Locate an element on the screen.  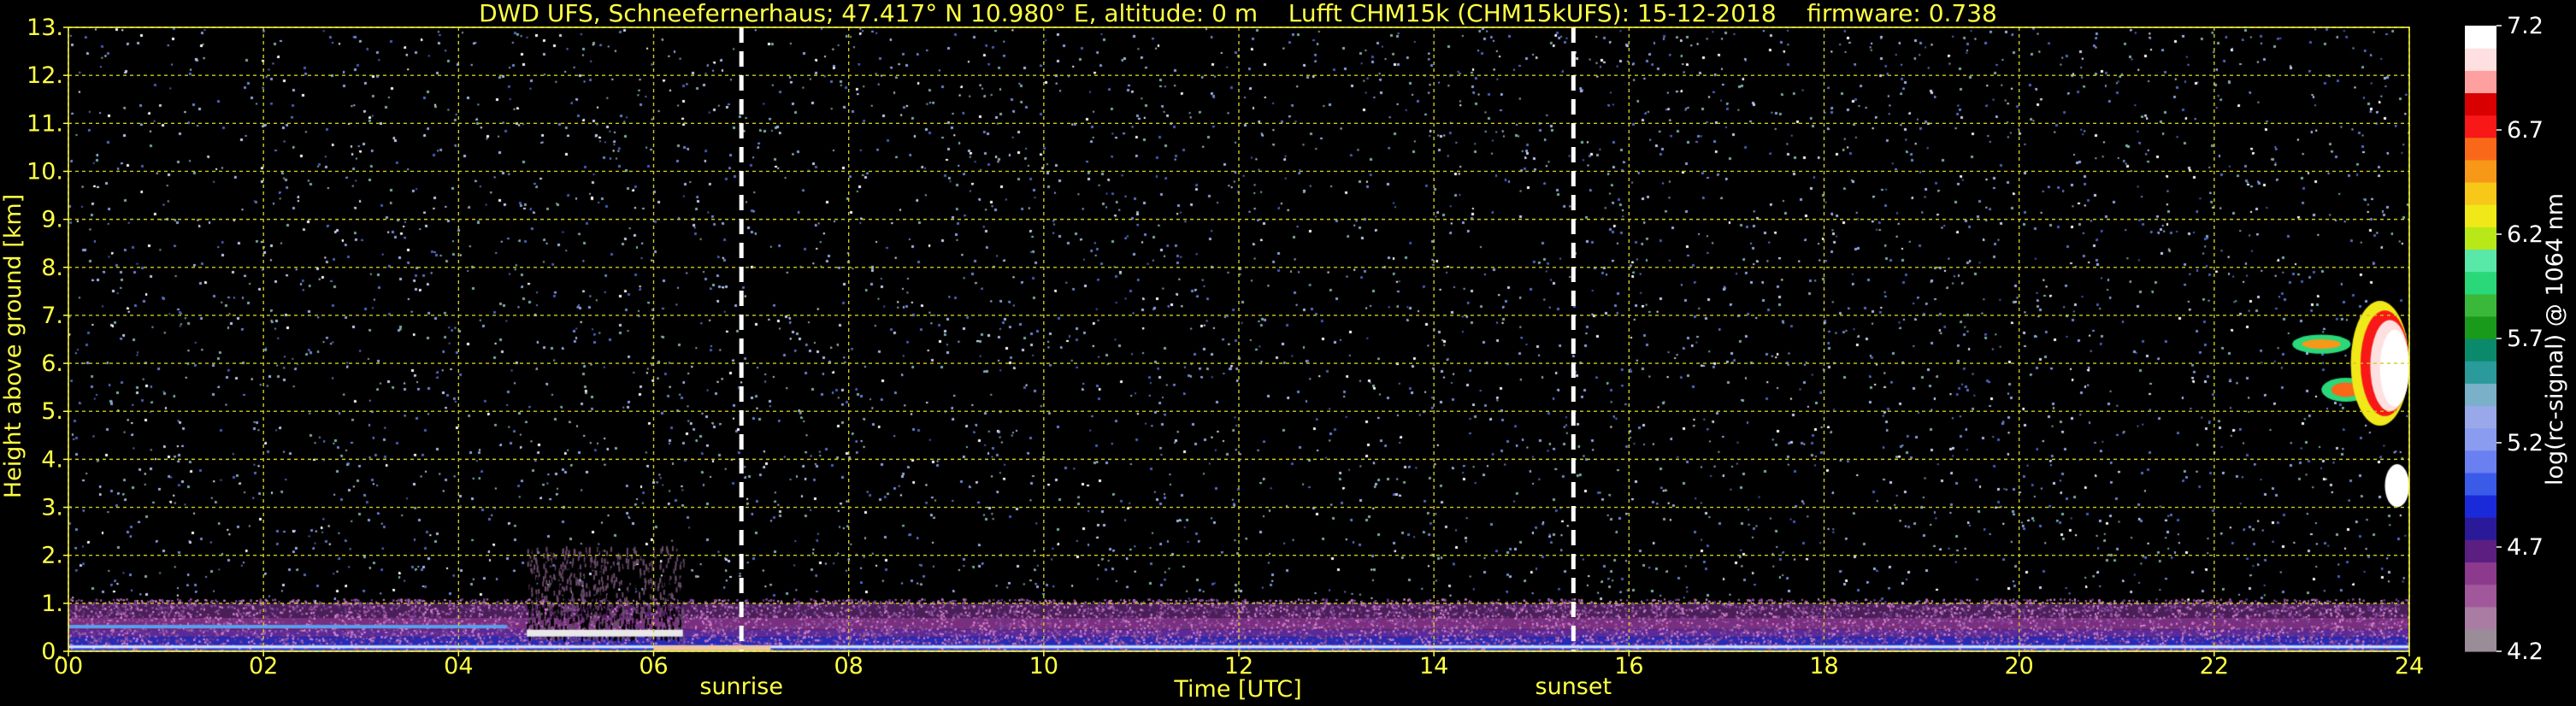
y-tick-label: 10. is located at coordinates (45, 171).